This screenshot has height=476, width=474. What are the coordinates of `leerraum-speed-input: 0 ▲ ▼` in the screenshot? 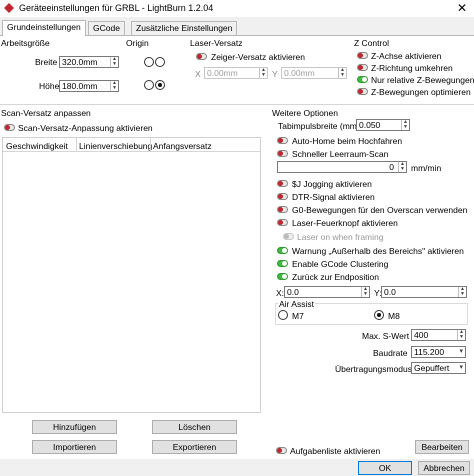 It's located at (342, 167).